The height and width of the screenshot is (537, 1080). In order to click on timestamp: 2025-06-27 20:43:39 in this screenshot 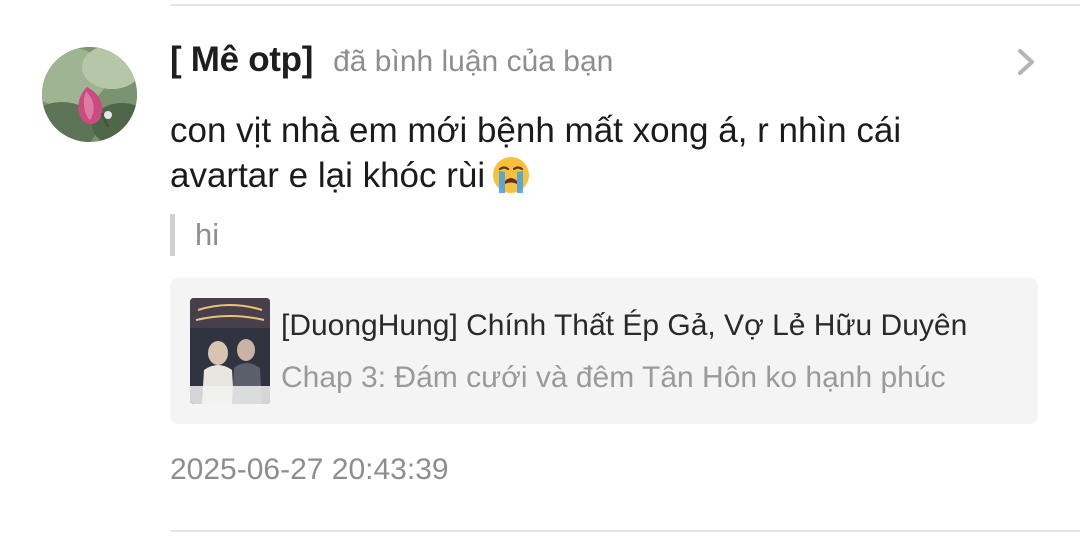, I will do `click(309, 469)`.